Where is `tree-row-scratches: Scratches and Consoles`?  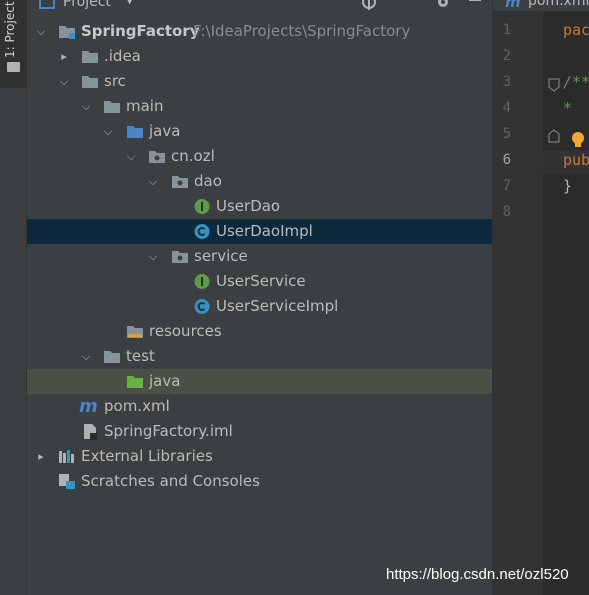 tree-row-scratches: Scratches and Consoles is located at coordinates (259, 481).